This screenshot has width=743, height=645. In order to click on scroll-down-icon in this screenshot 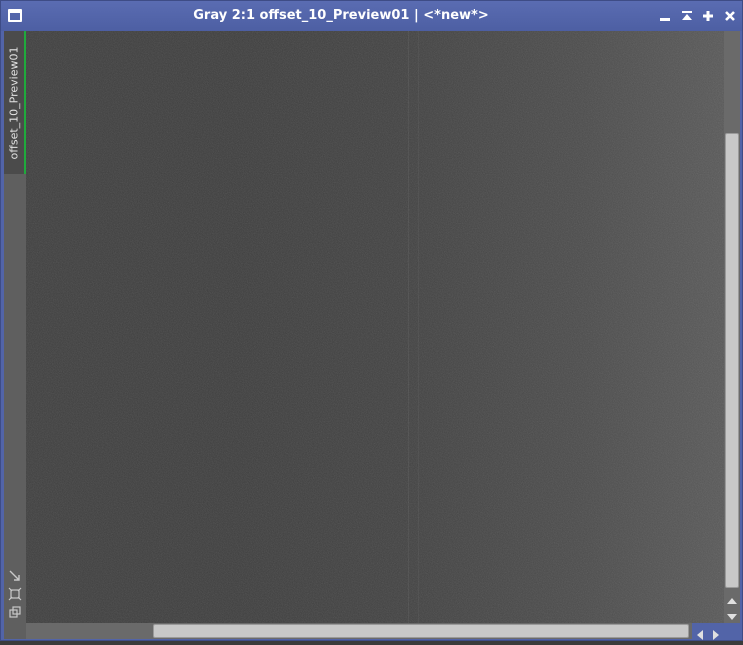, I will do `click(732, 614)`.